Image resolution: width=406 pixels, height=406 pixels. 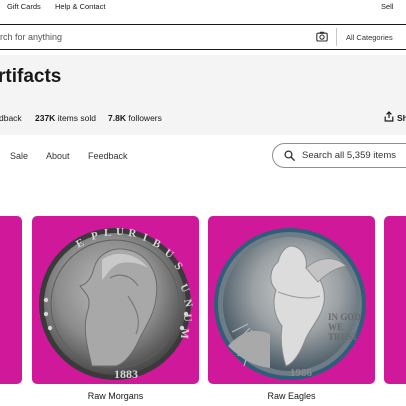 What do you see at coordinates (344, 317) in the screenshot?
I see `svg-text: IN GOD` at bounding box center [344, 317].